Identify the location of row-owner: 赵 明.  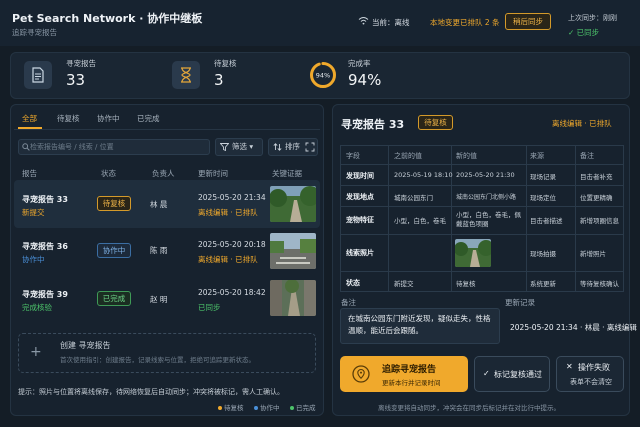
(159, 299).